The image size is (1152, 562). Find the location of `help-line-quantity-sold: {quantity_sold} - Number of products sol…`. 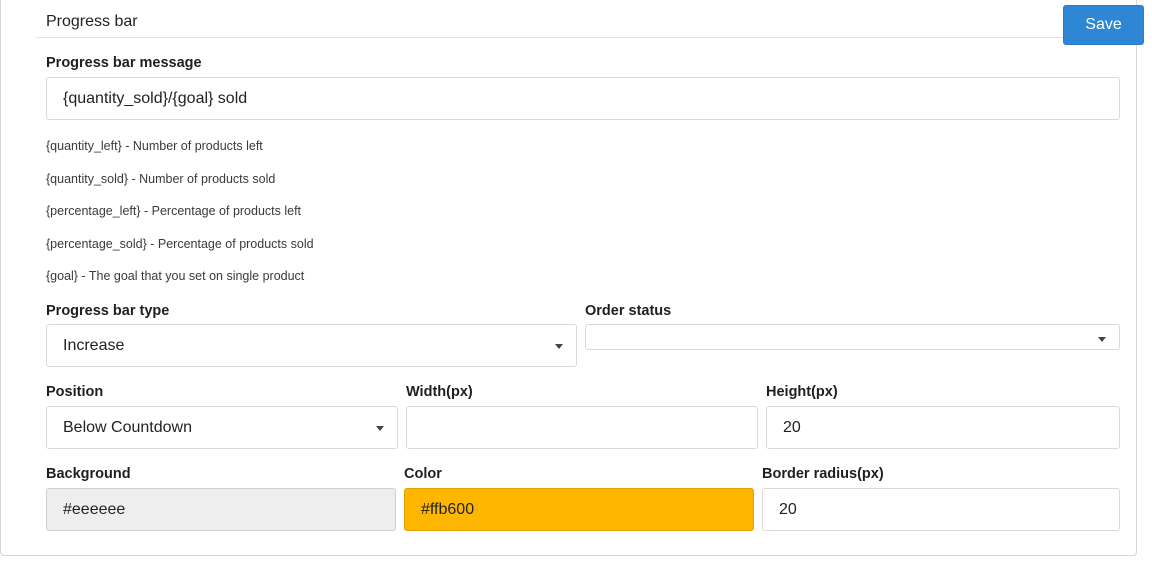

help-line-quantity-sold: {quantity_sold} - Number of products sol… is located at coordinates (161, 179).